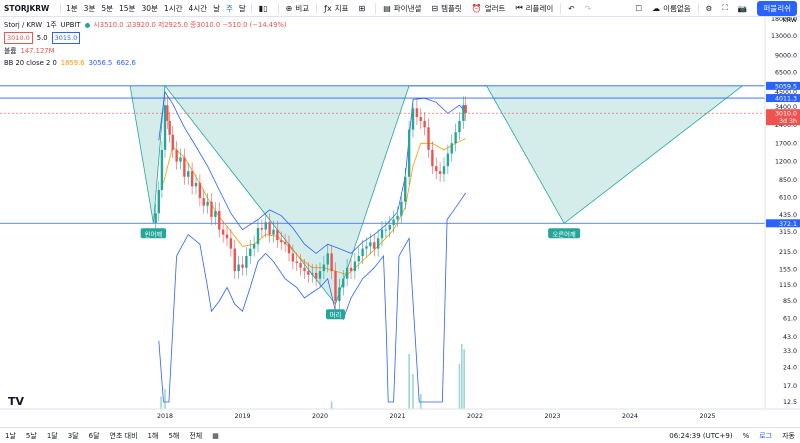 Image resolution: width=800 pixels, height=443 pixels. What do you see at coordinates (777, 8) in the screenshot?
I see `publish-button: 퍼블리쉬` at bounding box center [777, 8].